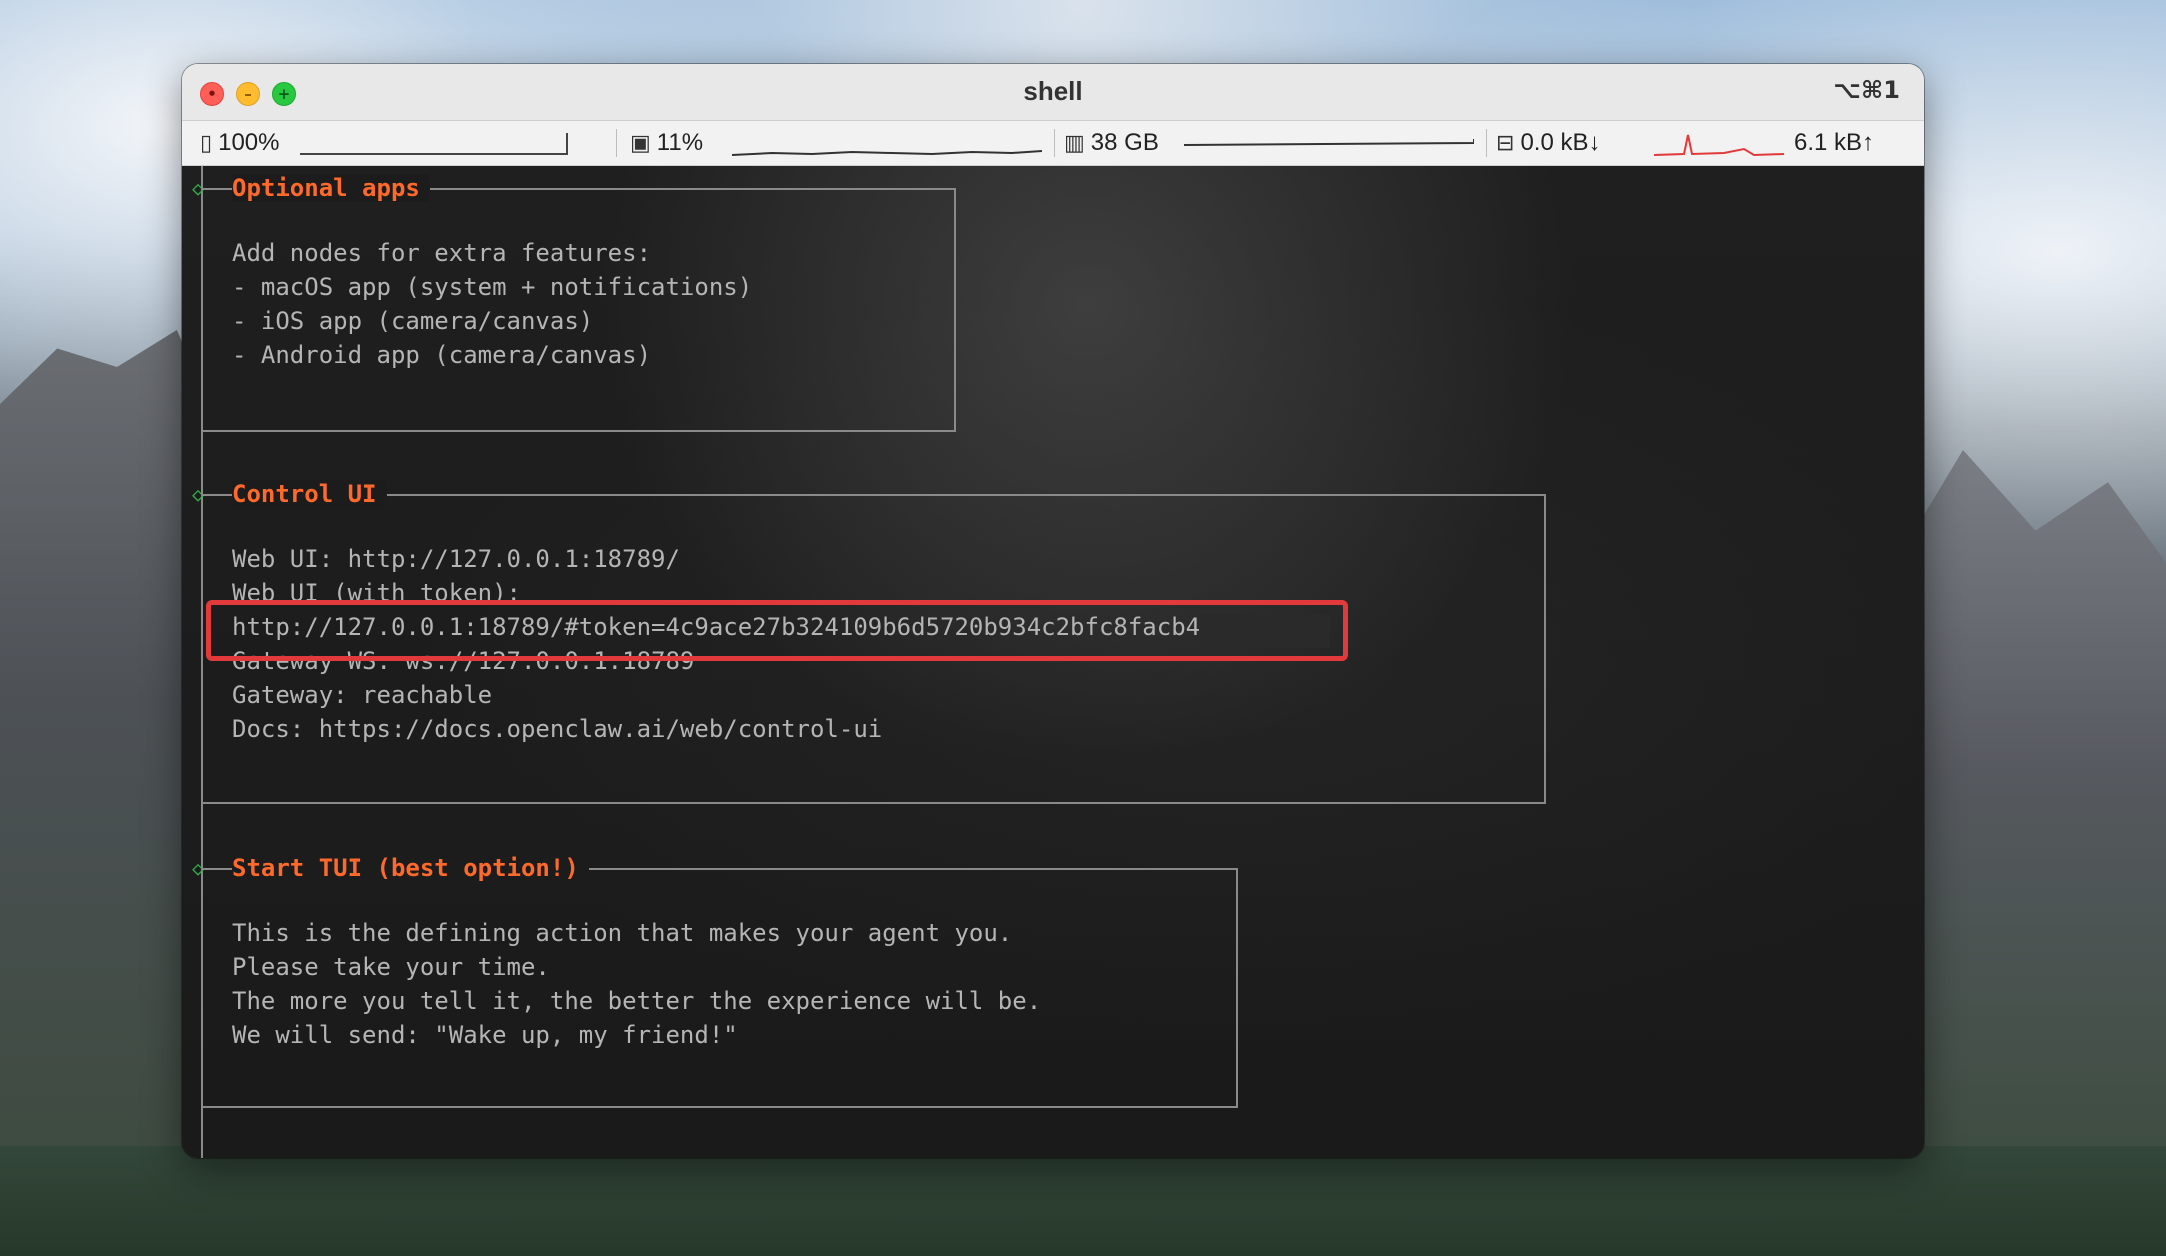  I want to click on optional-apps-title: Optional apps, so click(331, 188).